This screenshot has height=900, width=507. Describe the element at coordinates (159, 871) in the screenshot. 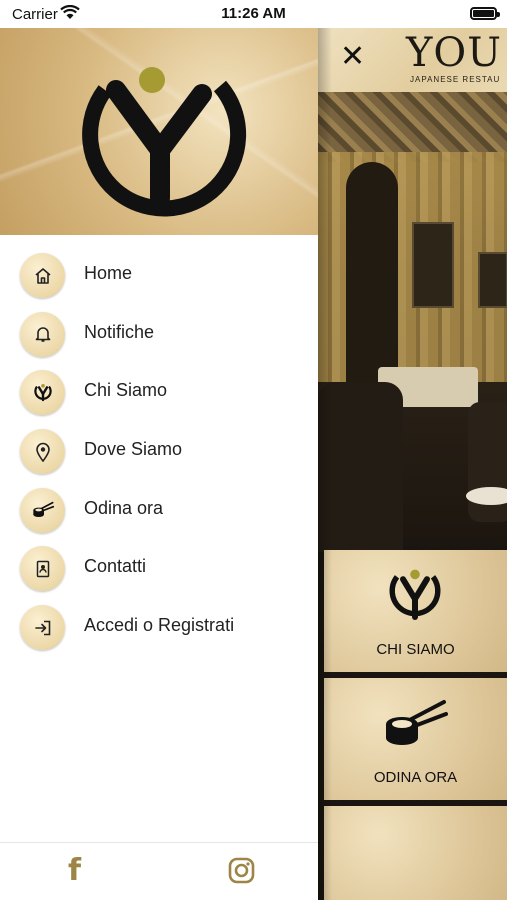

I see `drawer-footer: f` at that location.